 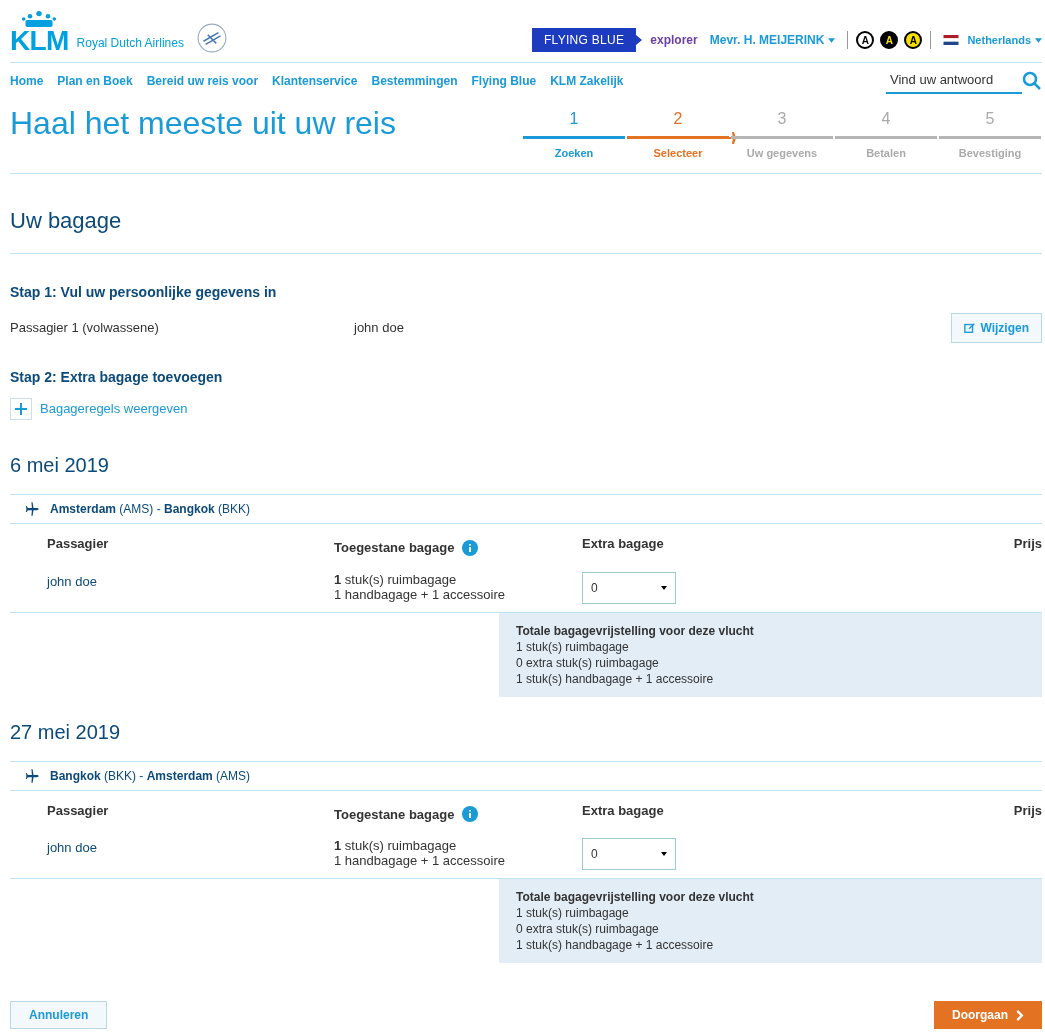 I want to click on edit-icon, so click(x=970, y=328).